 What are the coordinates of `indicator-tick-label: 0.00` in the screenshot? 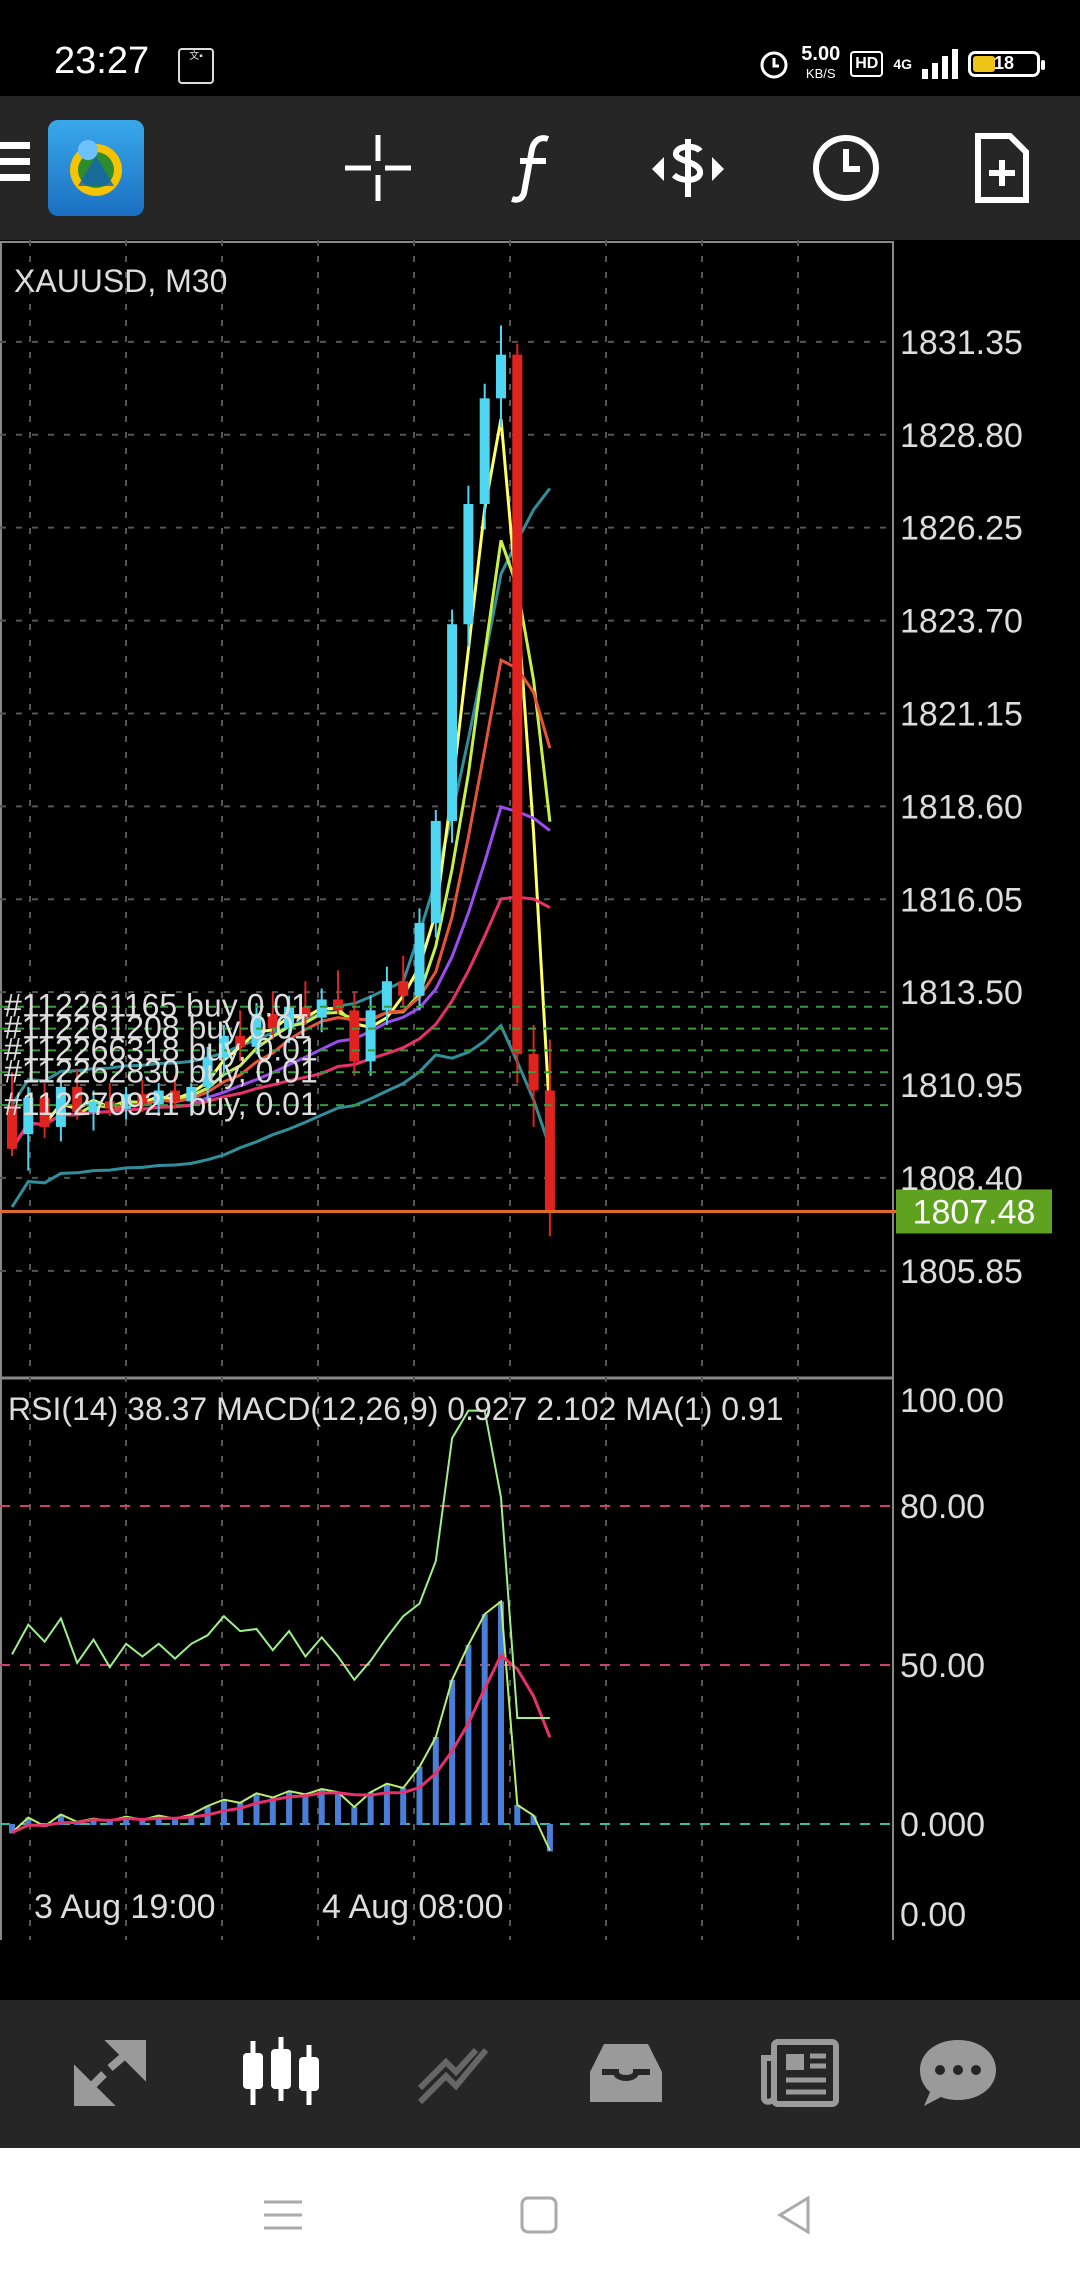 It's located at (933, 1915).